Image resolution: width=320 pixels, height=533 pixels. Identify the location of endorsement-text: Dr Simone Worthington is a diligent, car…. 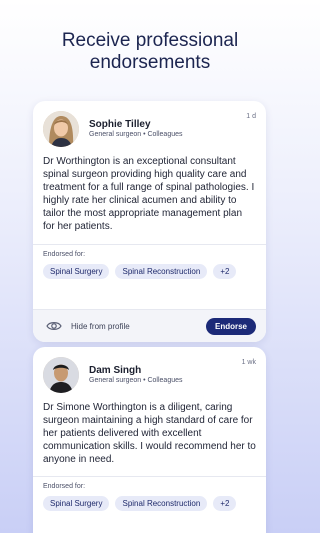
(149, 433).